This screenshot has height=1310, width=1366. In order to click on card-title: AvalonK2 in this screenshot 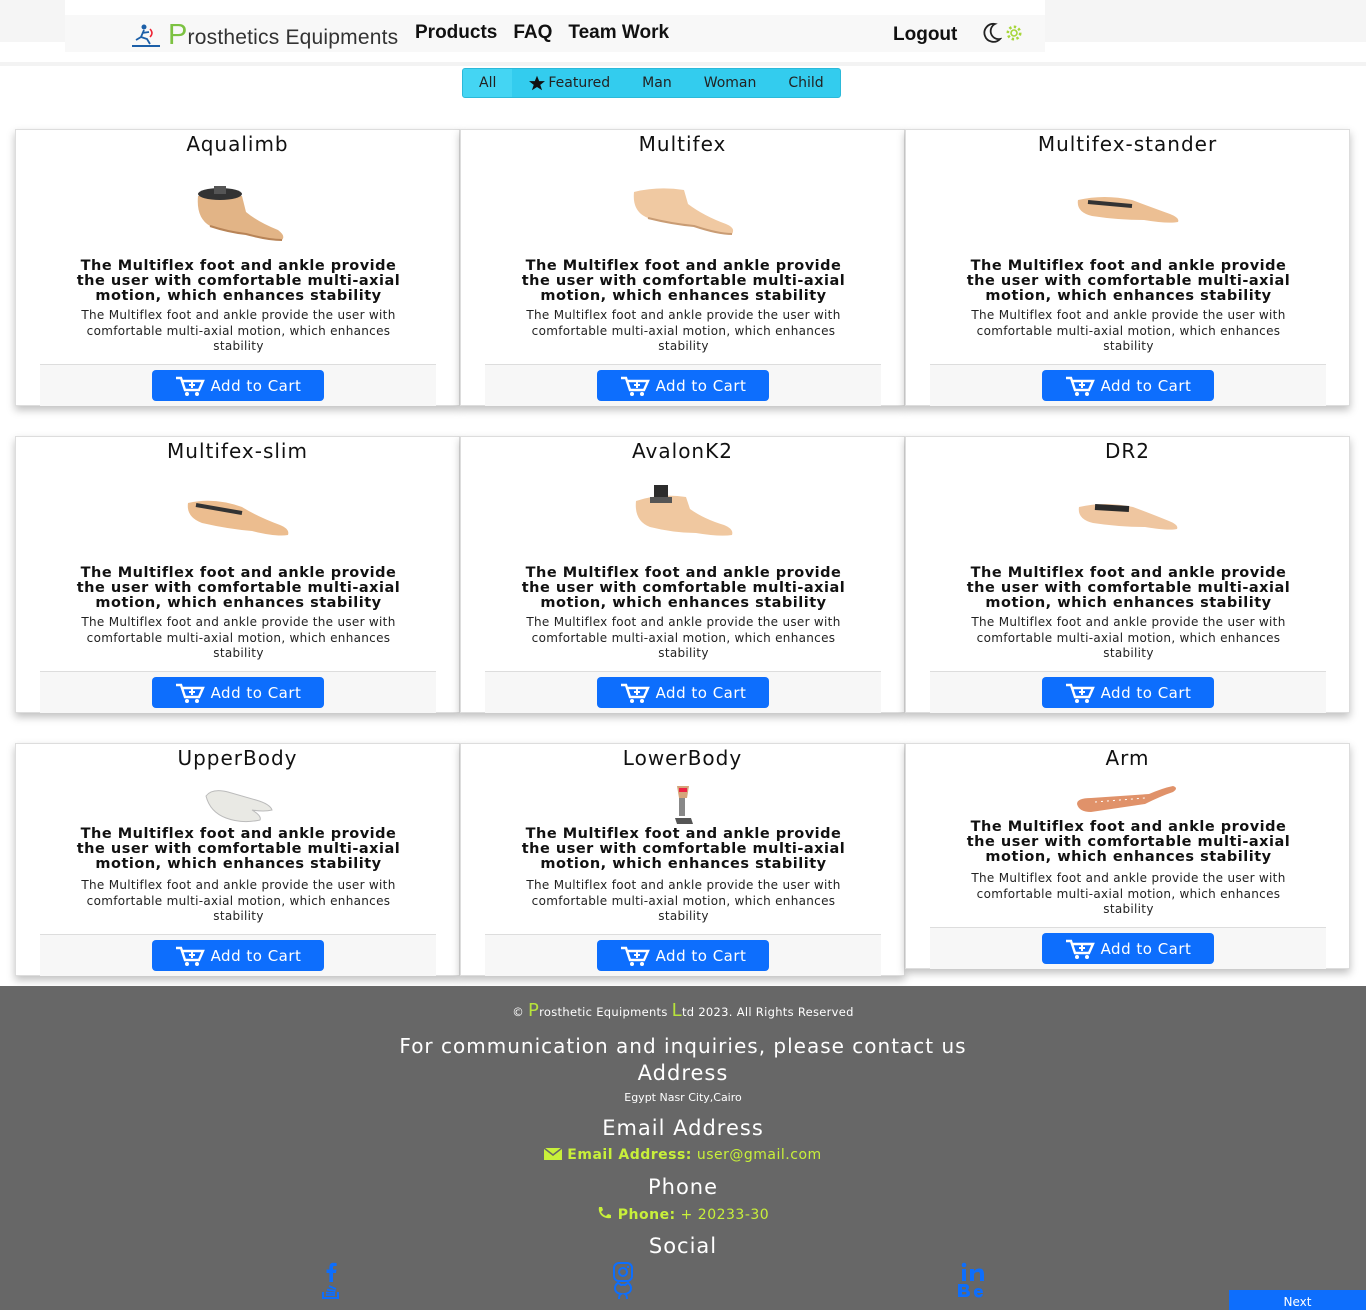, I will do `click(682, 451)`.